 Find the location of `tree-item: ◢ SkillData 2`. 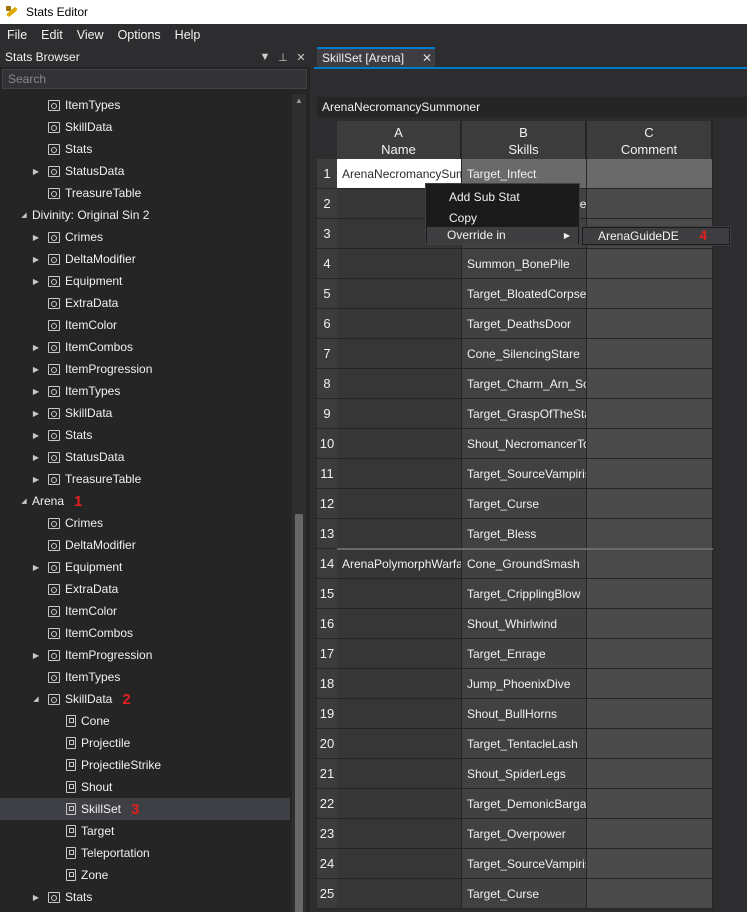

tree-item: ◢ SkillData 2 is located at coordinates (145, 699).